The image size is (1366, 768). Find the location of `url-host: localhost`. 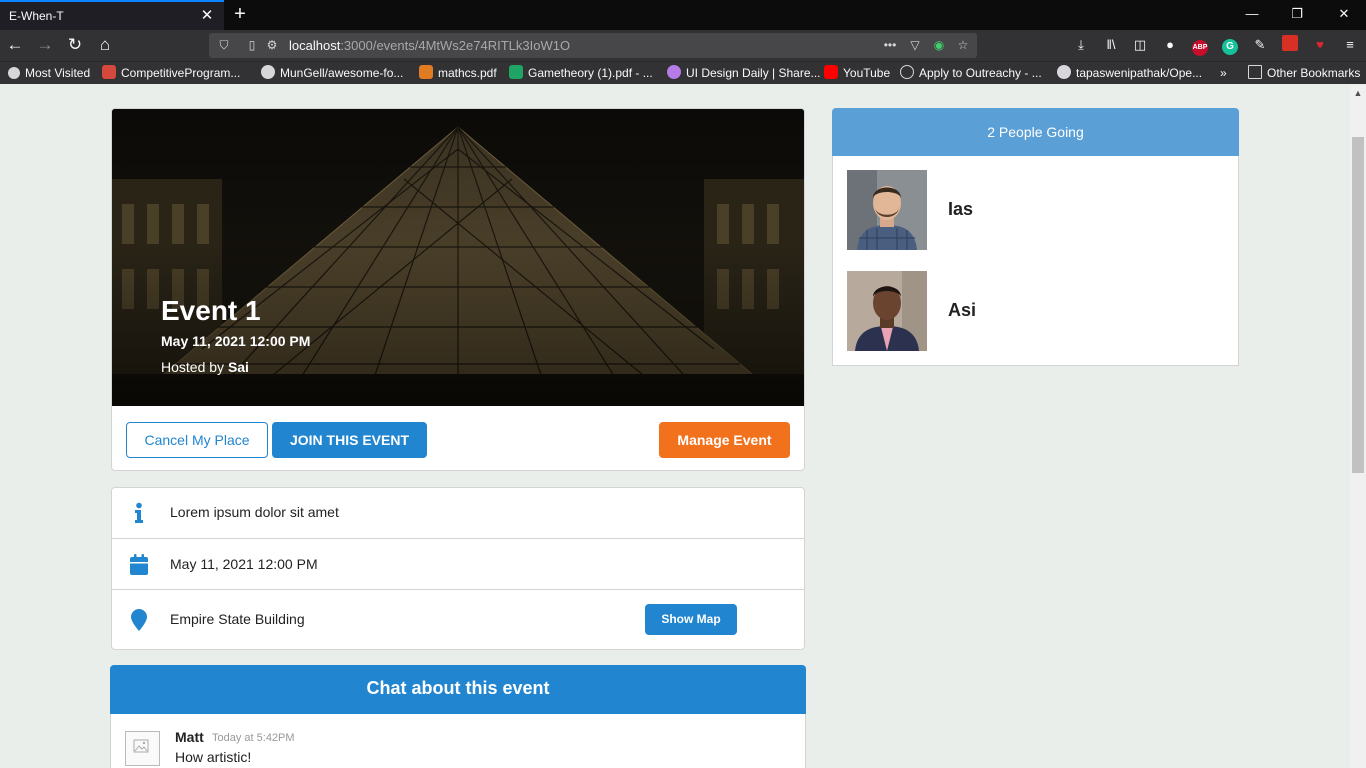

url-host: localhost is located at coordinates (315, 45).